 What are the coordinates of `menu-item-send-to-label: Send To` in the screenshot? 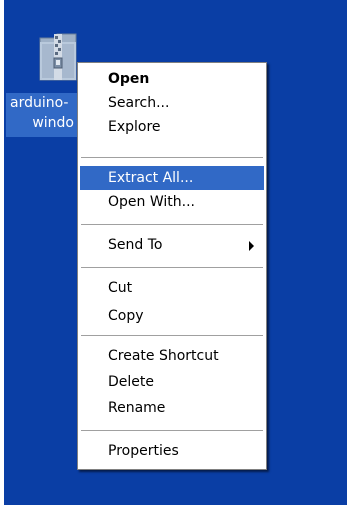 It's located at (135, 245).